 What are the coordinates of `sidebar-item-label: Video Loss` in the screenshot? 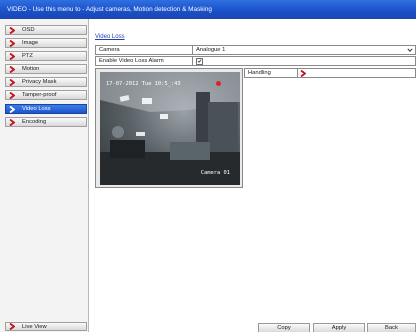 It's located at (36, 109).